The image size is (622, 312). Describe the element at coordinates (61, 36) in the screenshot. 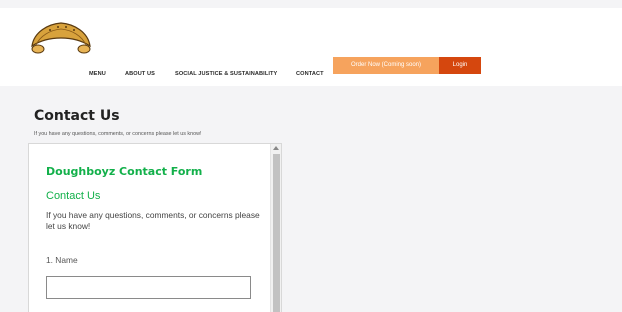

I see `doughboyz-logo` at that location.